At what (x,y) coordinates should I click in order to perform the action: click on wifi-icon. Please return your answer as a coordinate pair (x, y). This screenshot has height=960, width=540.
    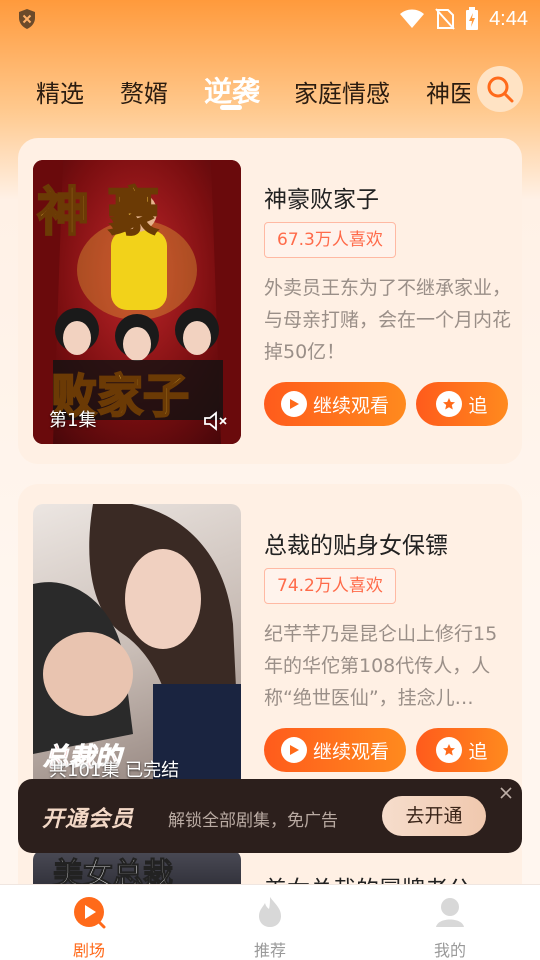
    Looking at the image, I should click on (412, 18).